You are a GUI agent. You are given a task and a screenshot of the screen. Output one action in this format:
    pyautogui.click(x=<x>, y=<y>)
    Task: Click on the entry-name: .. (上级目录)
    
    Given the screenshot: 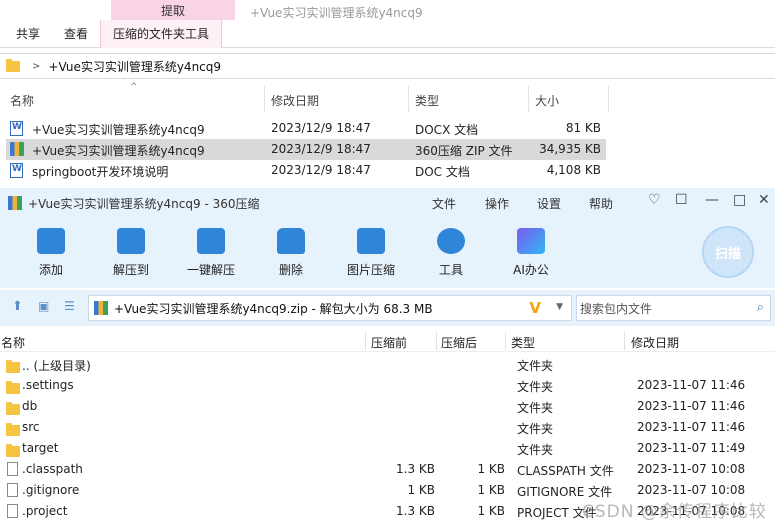 What is the action you would take?
    pyautogui.click(x=56, y=366)
    